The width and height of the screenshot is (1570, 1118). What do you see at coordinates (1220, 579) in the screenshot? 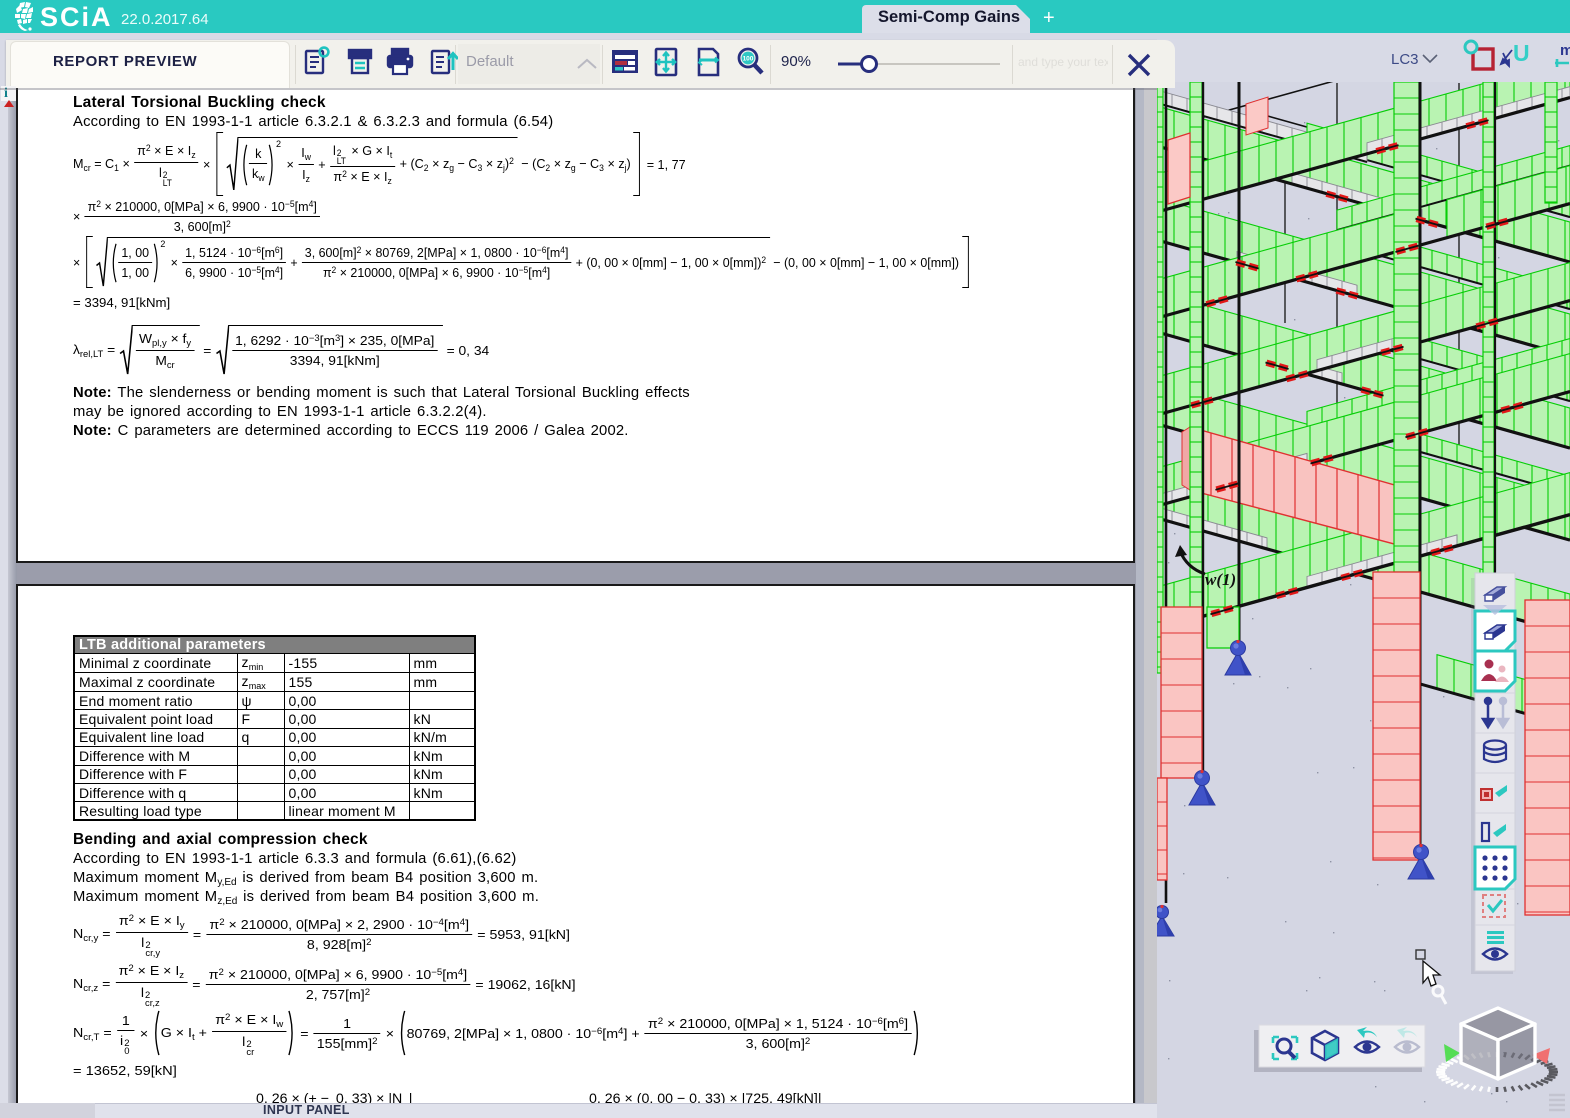
I see `svg-text: w(1)` at bounding box center [1220, 579].